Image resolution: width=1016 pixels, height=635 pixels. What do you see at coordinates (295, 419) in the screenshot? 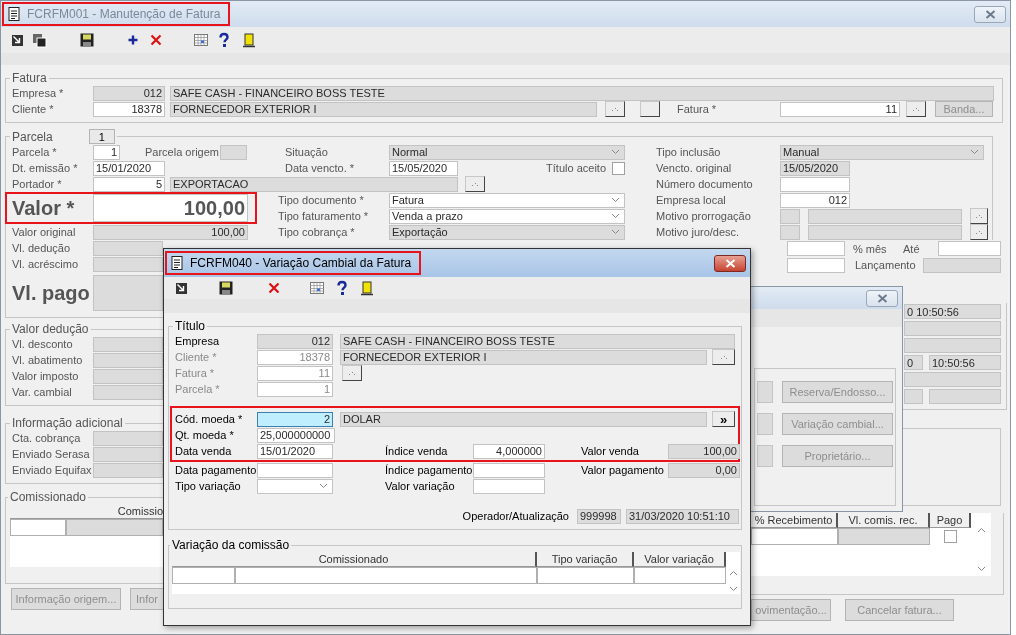
I see `text-field: 2` at bounding box center [295, 419].